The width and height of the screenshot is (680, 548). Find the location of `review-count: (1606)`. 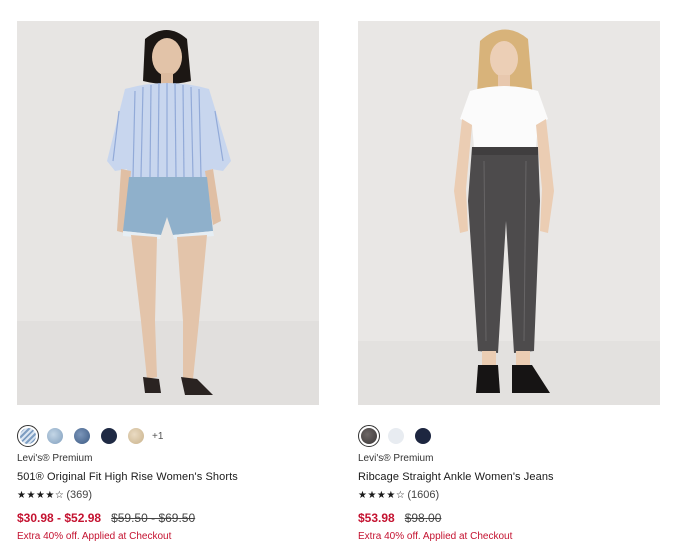

review-count: (1606) is located at coordinates (423, 495).